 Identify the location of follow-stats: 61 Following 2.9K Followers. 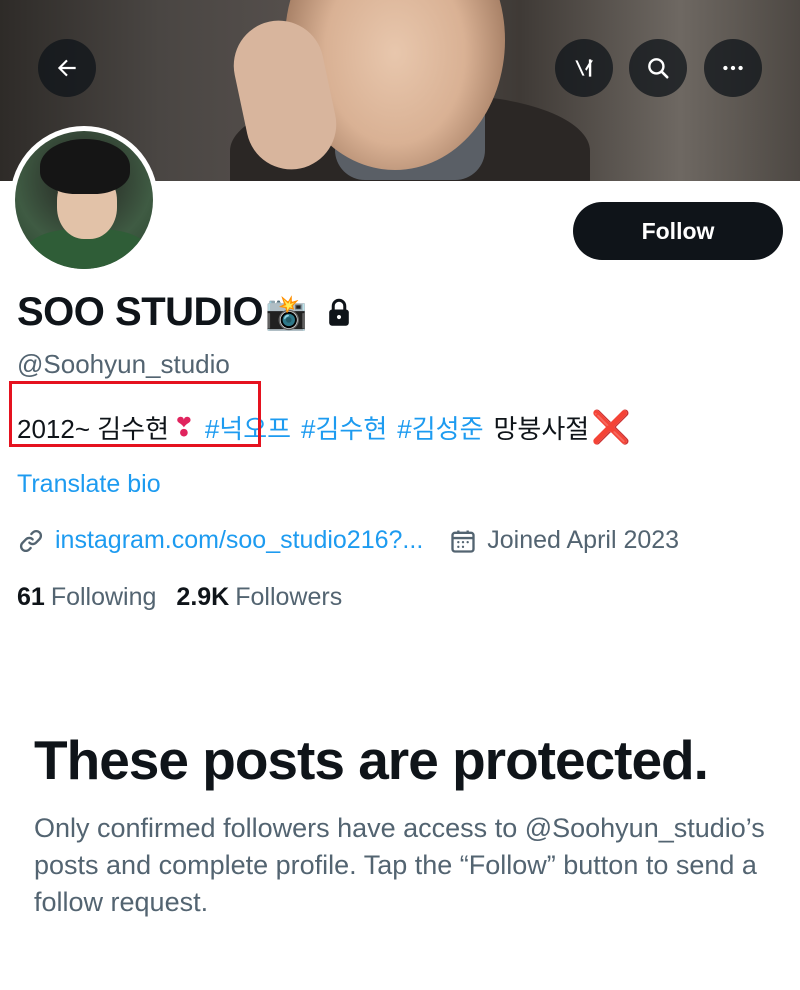
(179, 597).